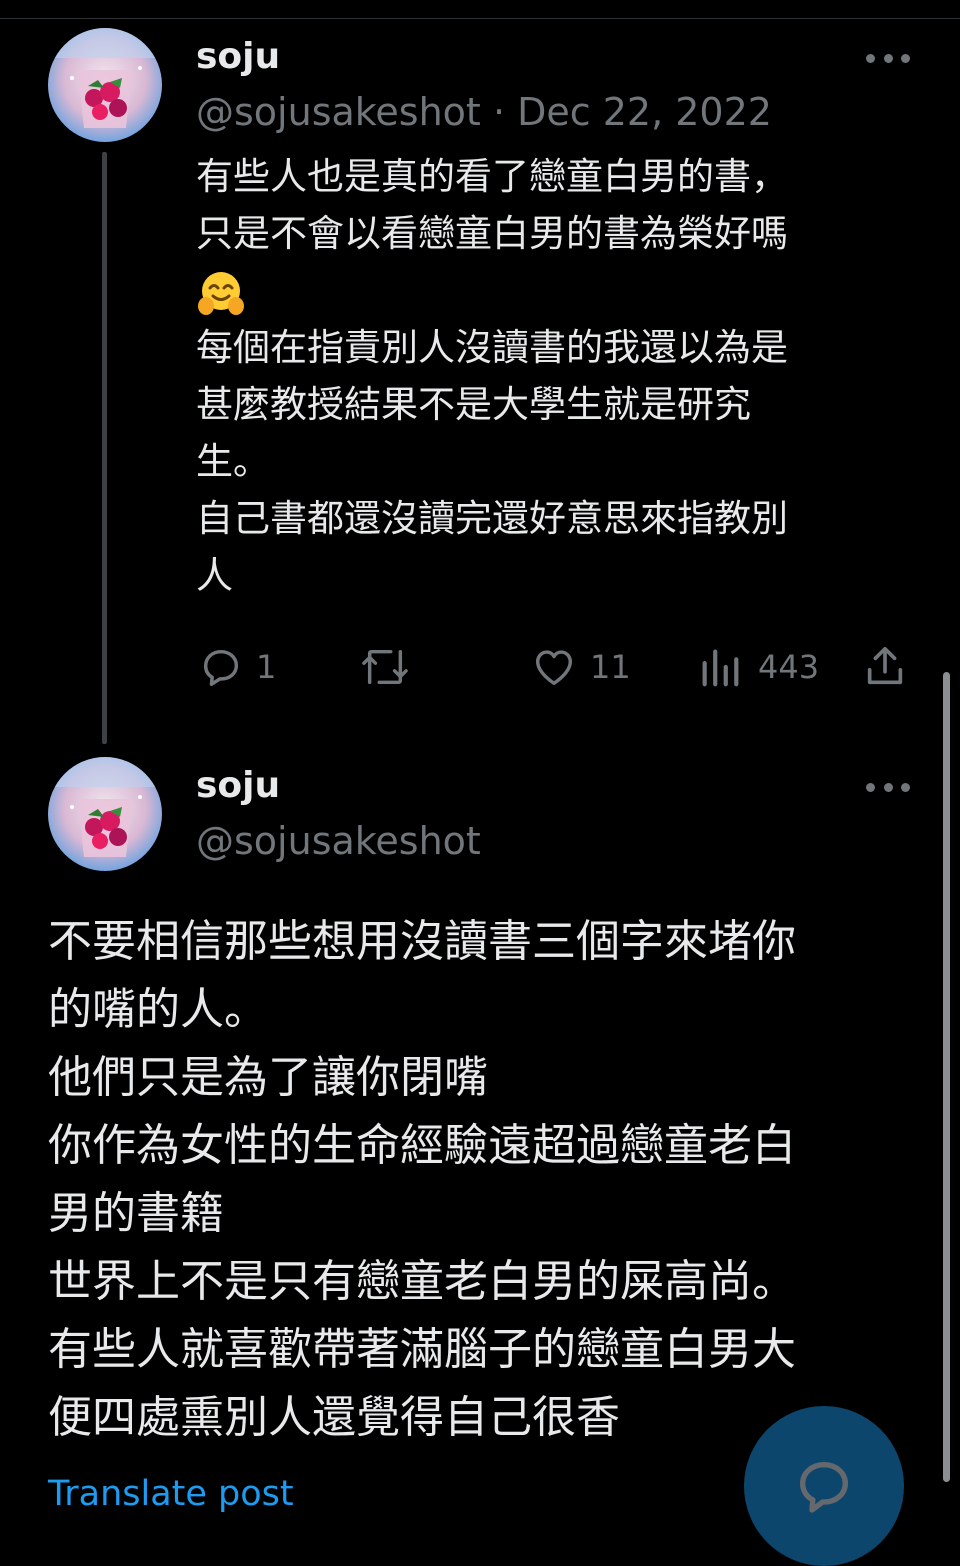 The image size is (960, 1566). I want to click on repost-icon, so click(385, 667).